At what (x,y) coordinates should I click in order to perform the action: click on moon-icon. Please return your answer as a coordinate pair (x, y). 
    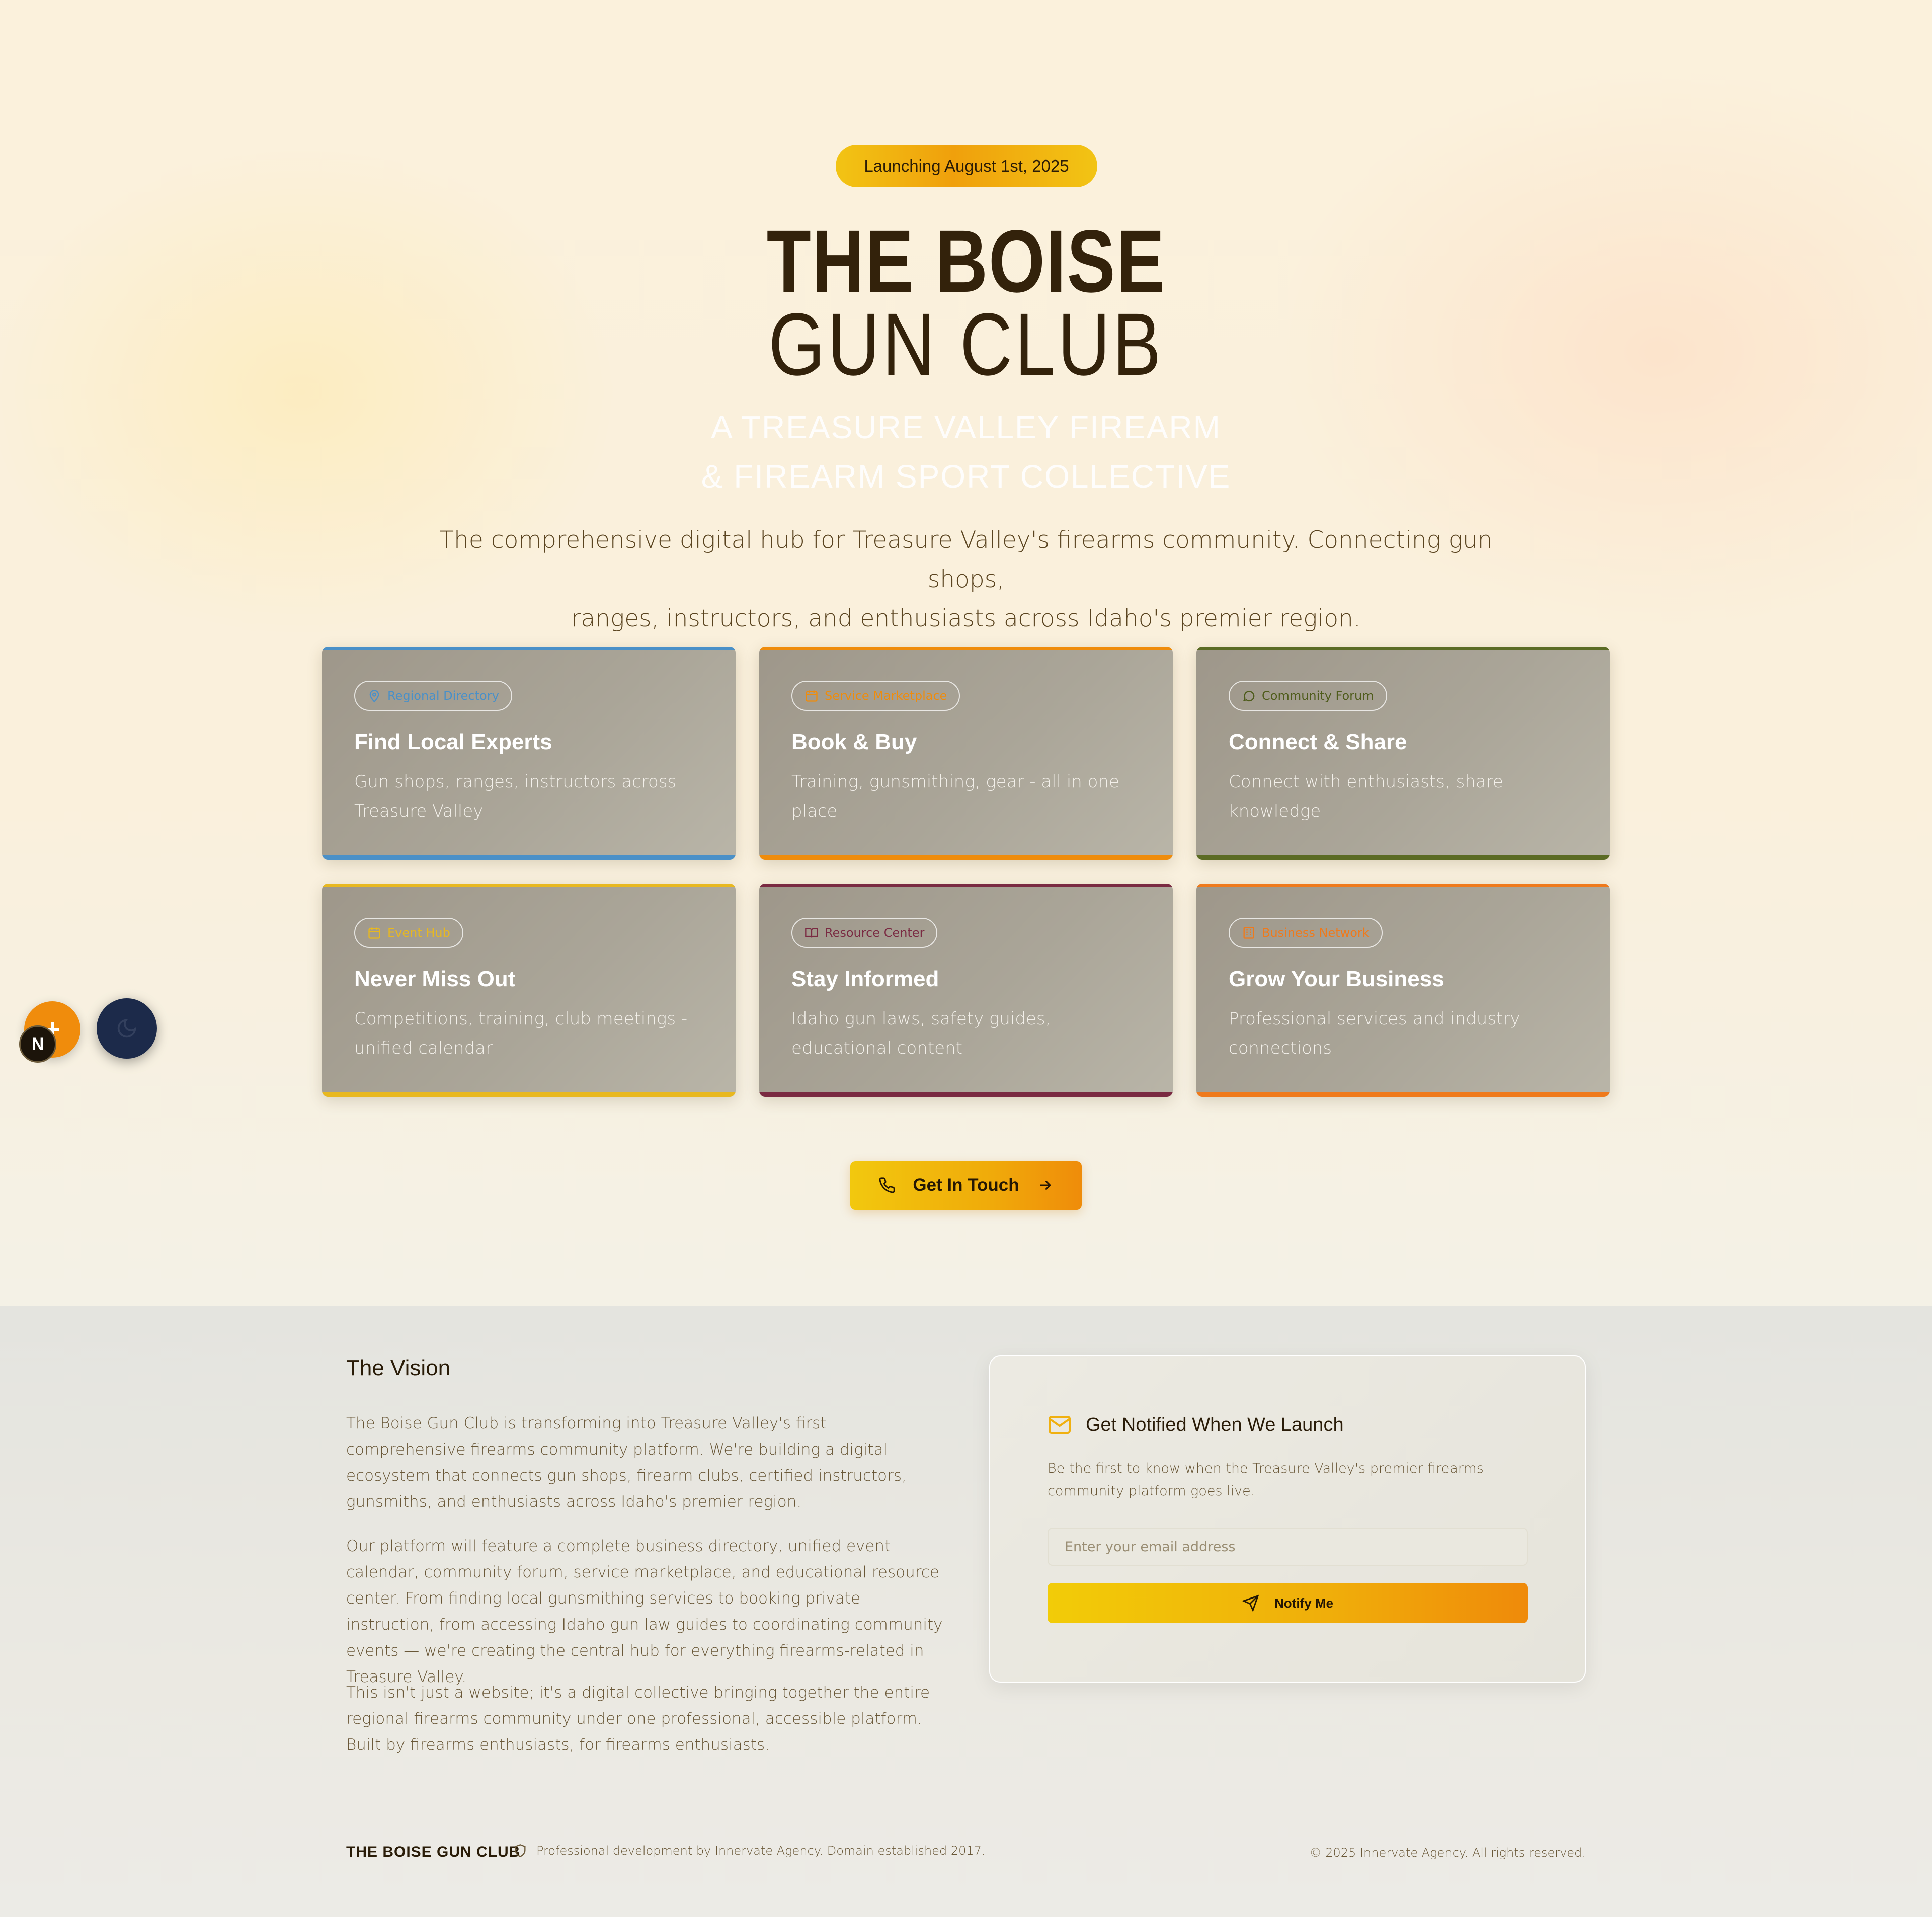
    Looking at the image, I should click on (126, 1028).